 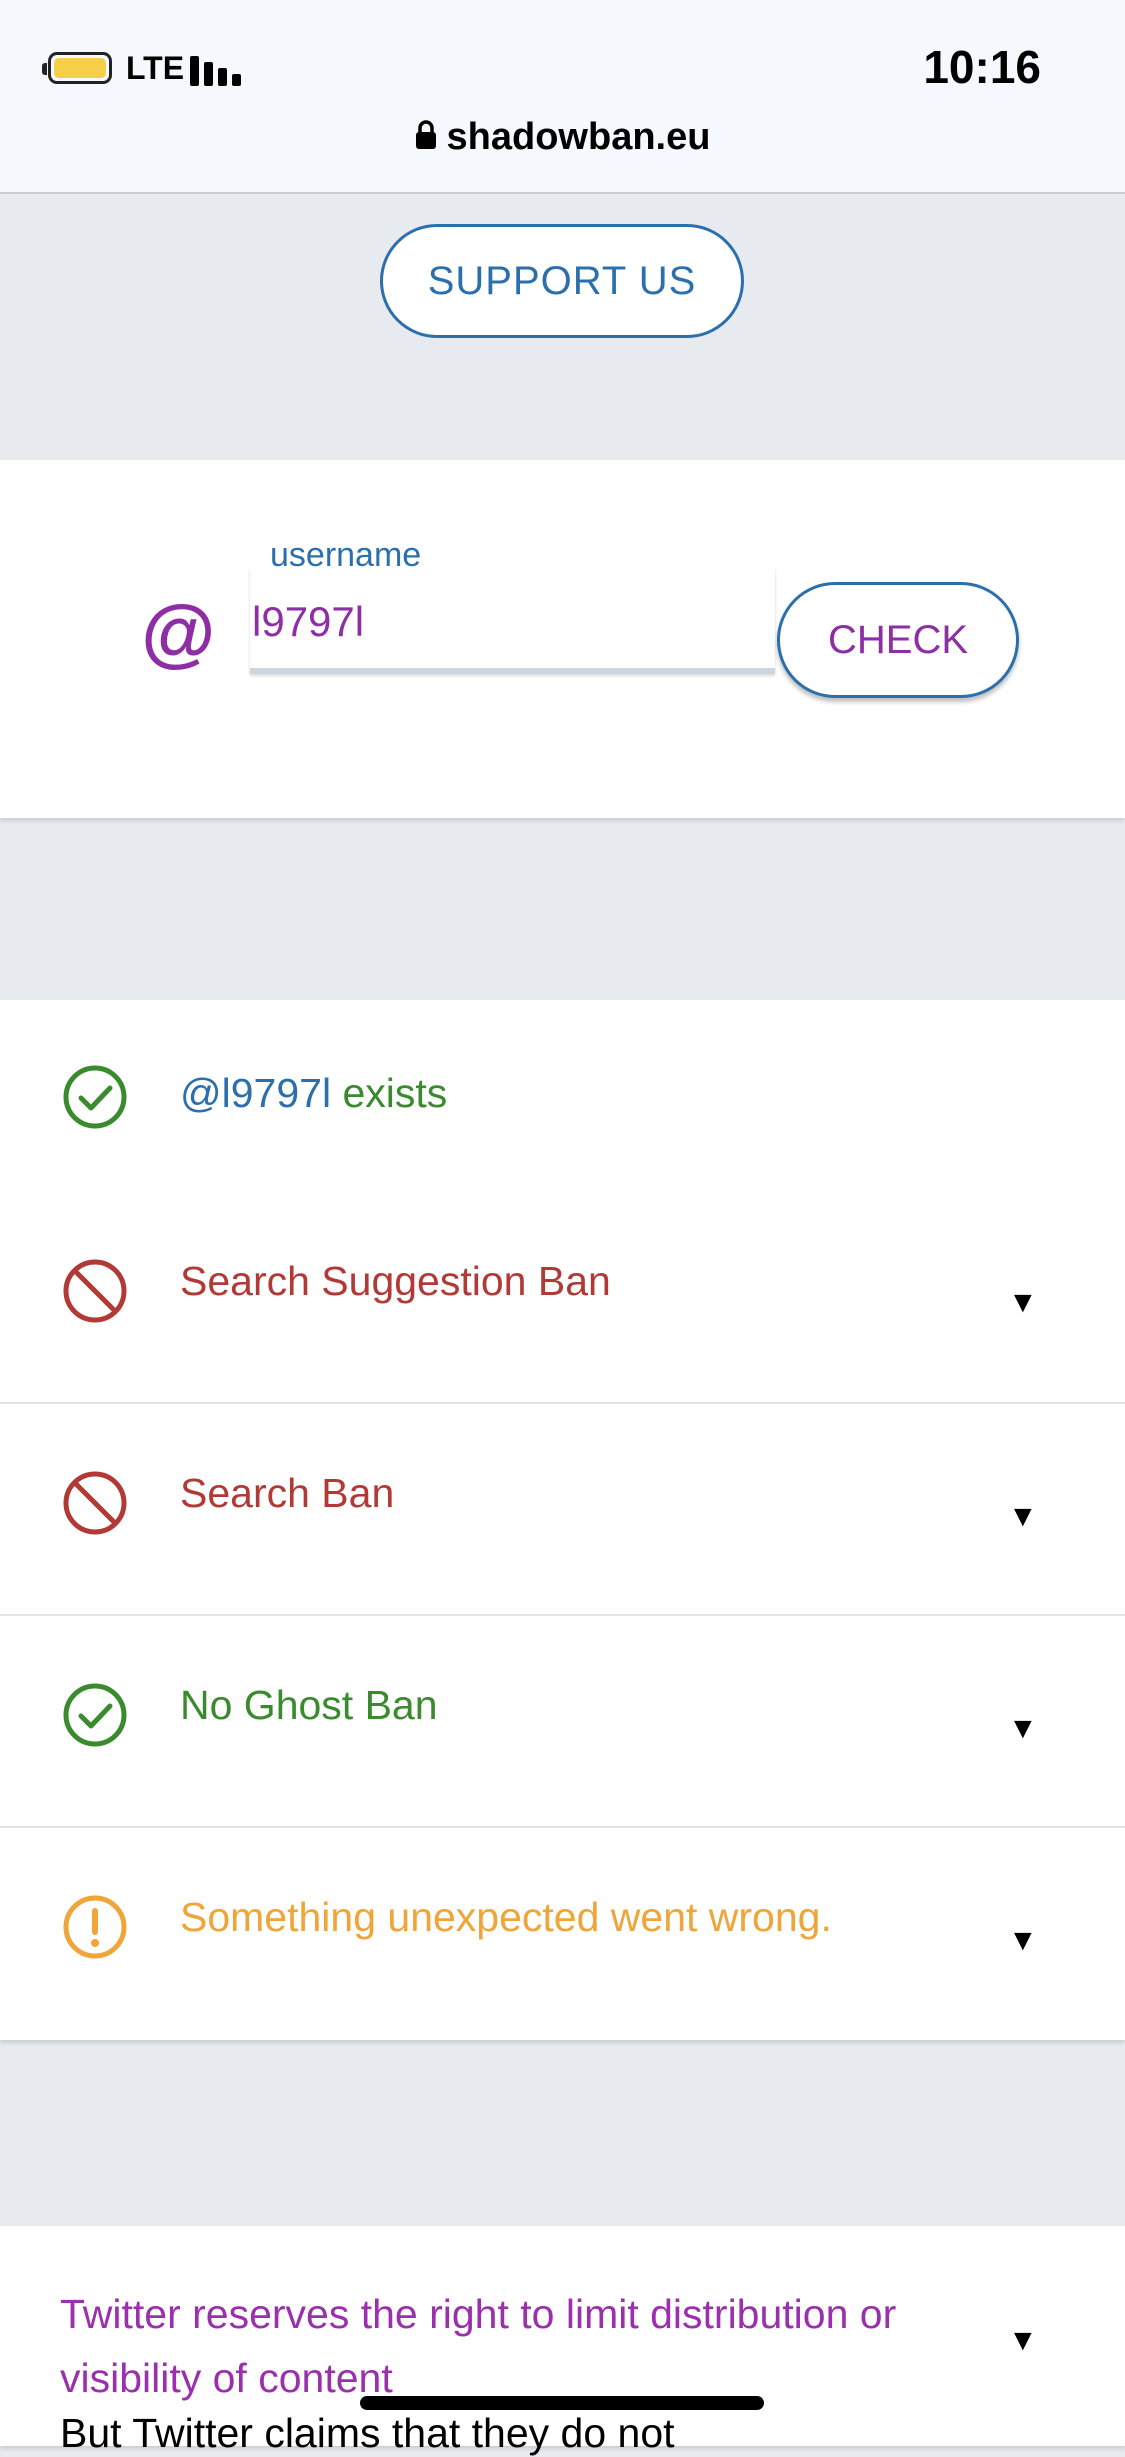 I want to click on result-row-error: Something unexpected went wrong. ▼, so click(x=562, y=1933).